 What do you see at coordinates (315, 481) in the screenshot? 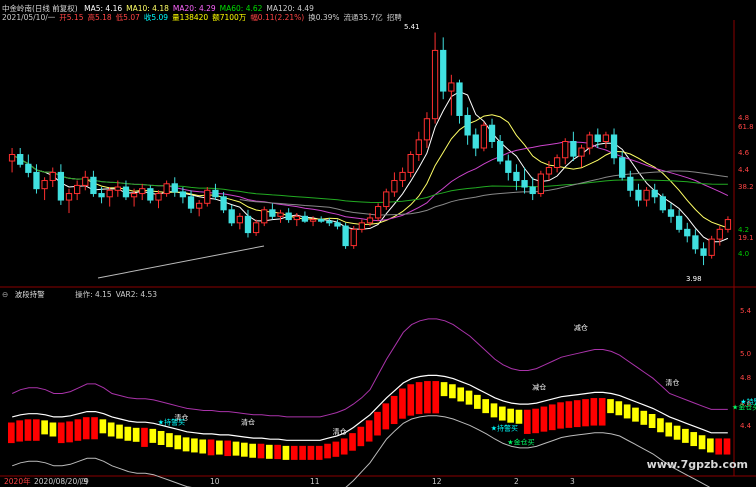
I see `x-axis-label: 11` at bounding box center [315, 481].